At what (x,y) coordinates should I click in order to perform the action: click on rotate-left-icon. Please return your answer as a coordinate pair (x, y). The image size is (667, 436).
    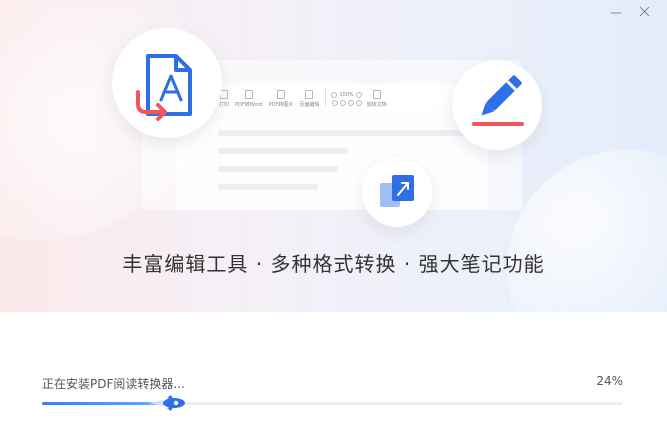
    Looking at the image, I should click on (350, 103).